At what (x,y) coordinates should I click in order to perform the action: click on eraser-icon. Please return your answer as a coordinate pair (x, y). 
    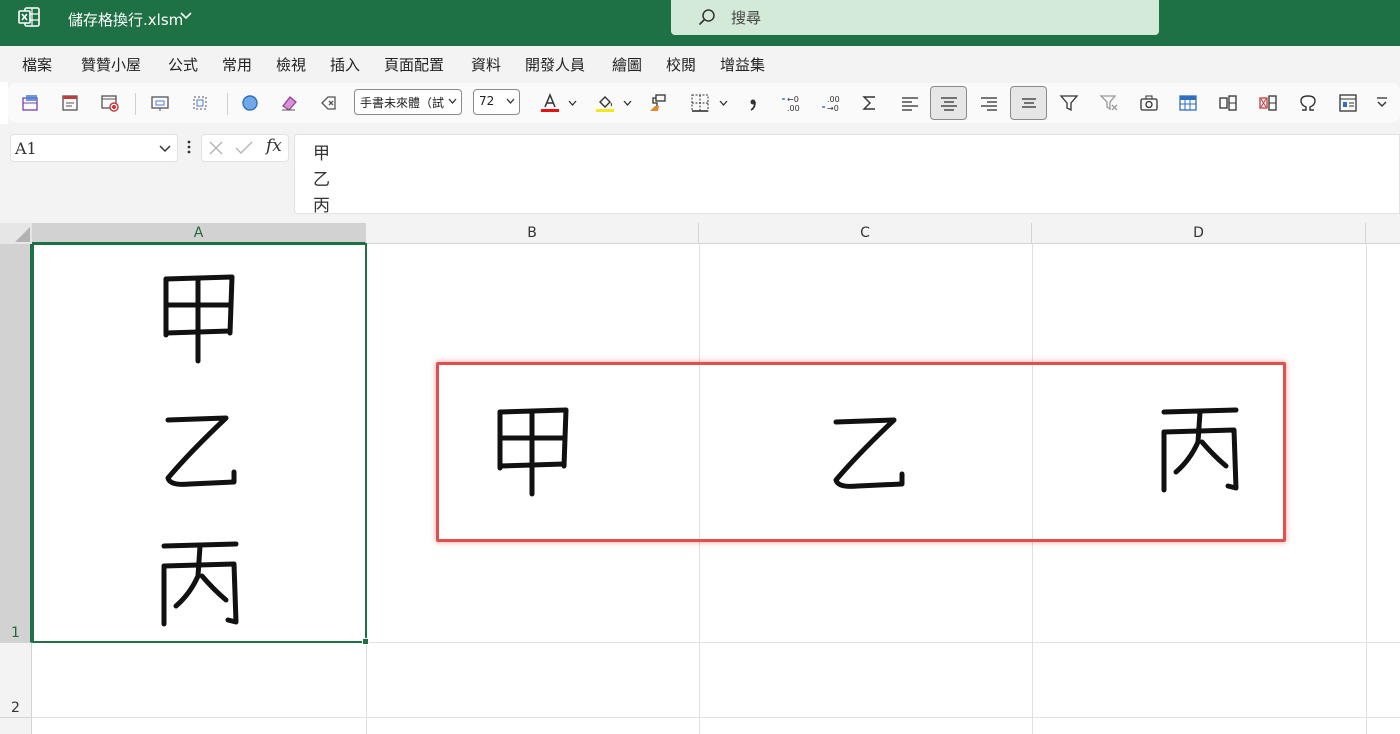
    Looking at the image, I should click on (289, 103).